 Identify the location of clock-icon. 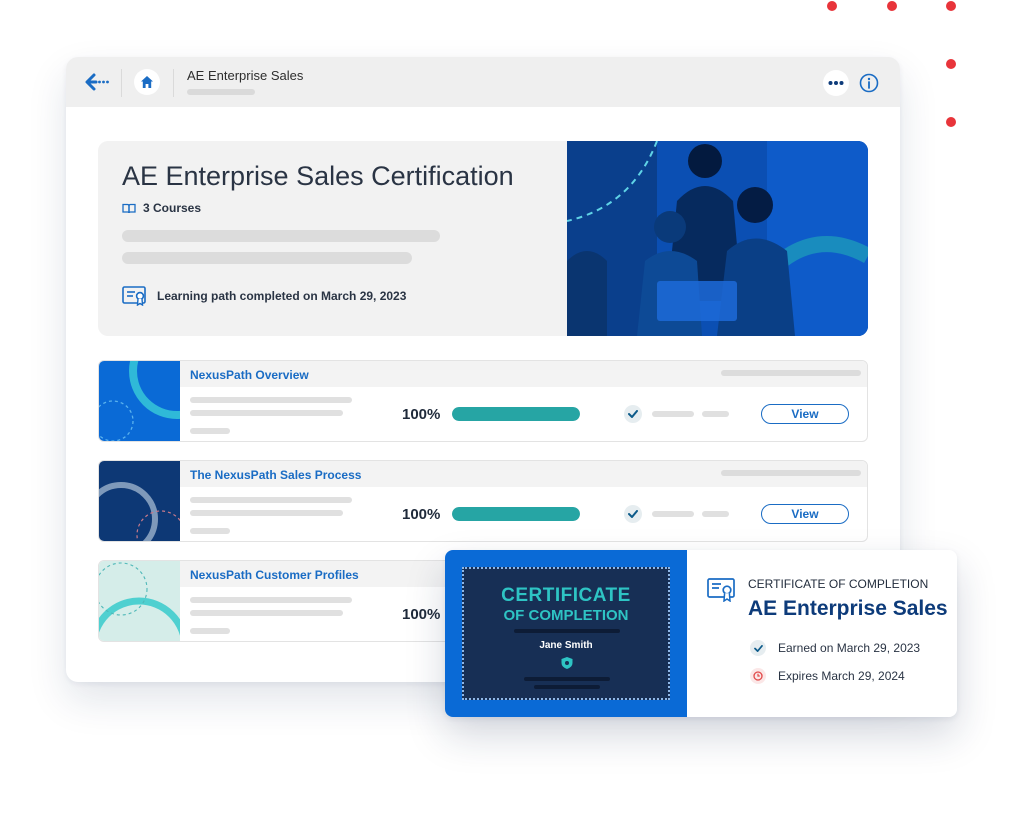
(758, 676).